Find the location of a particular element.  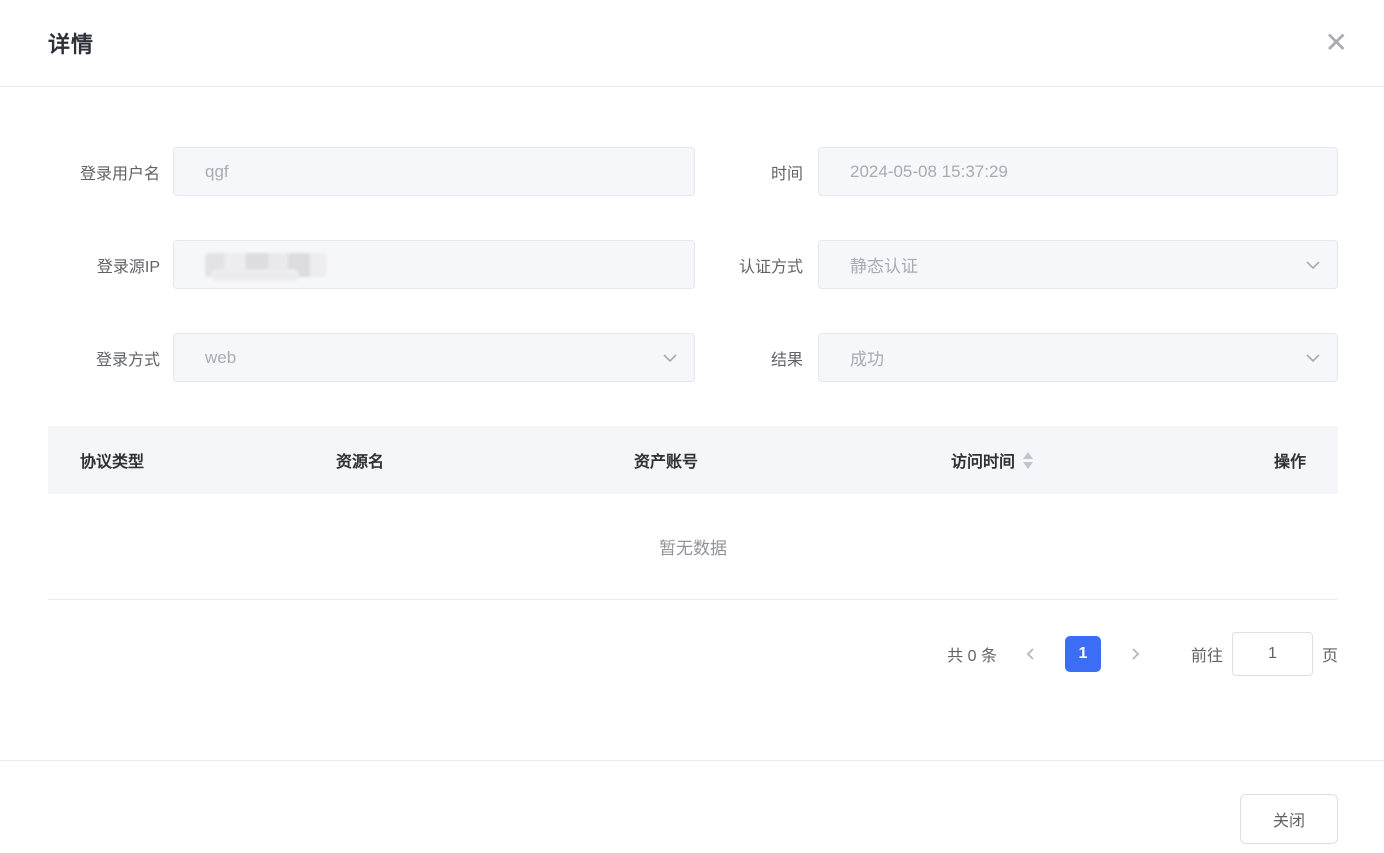

goto-suffix-label: 页 is located at coordinates (1329, 656).